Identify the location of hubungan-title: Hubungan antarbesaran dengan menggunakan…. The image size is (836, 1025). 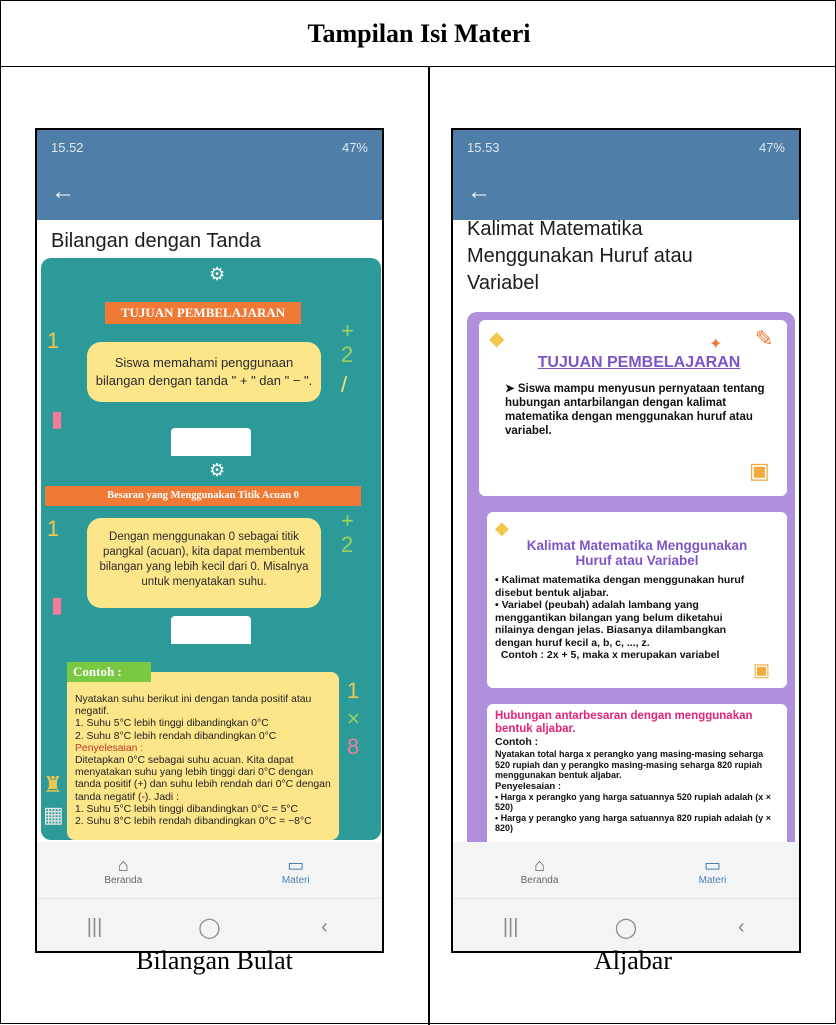
(624, 722).